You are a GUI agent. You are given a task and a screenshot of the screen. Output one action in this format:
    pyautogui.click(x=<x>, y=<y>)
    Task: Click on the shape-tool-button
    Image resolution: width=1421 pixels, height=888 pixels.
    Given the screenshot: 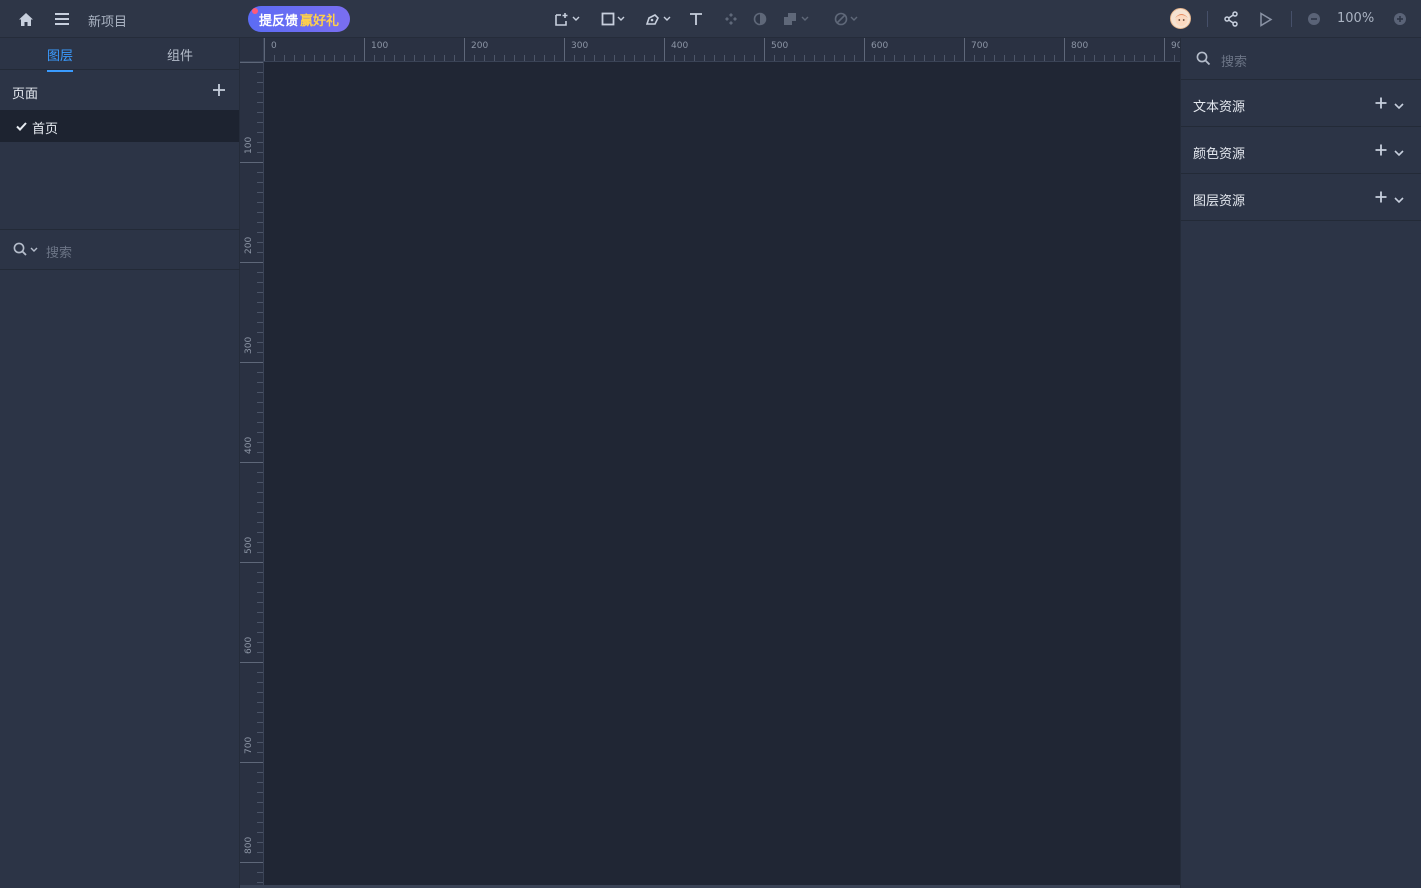 What is the action you would take?
    pyautogui.click(x=613, y=19)
    